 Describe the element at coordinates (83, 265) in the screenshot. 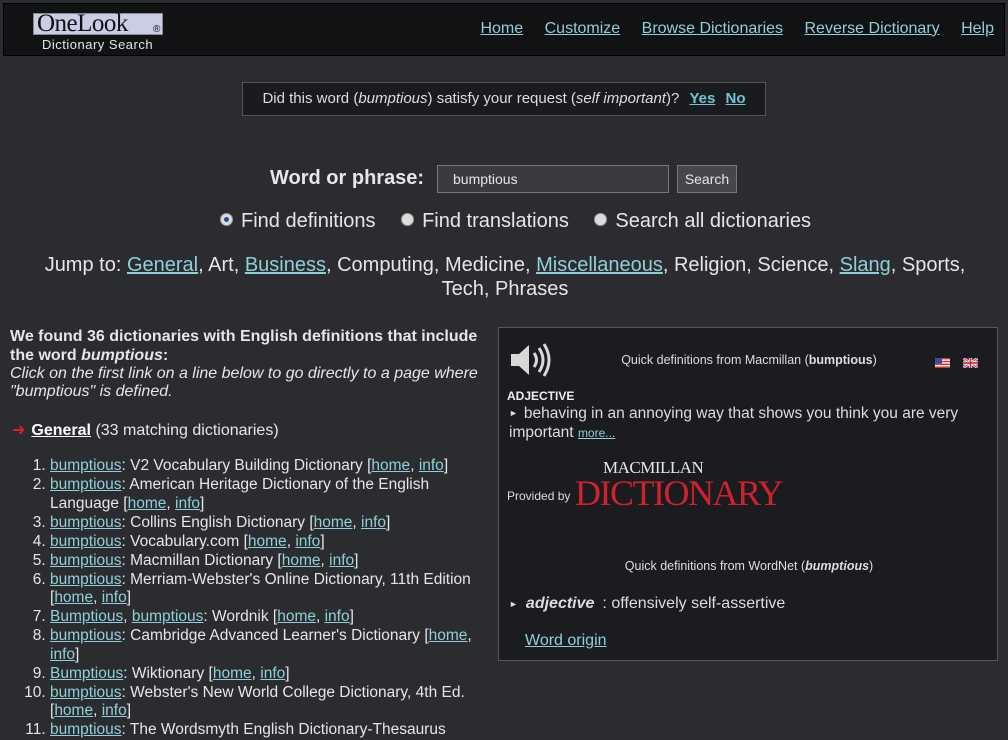

I see `jump-label: Jump to:` at that location.